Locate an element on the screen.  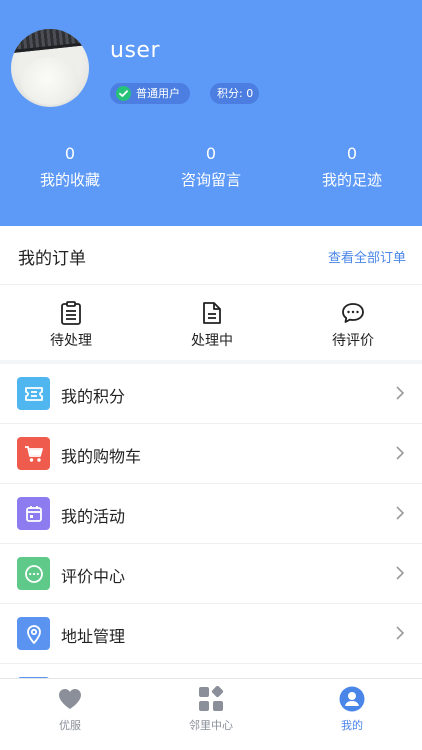
tab-youfu-label: 优服 is located at coordinates (70, 725).